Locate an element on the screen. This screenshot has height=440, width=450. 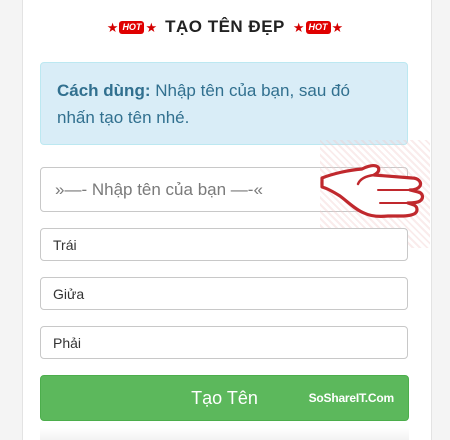
hot-badge-left: ★ HOT ★ is located at coordinates (132, 27).